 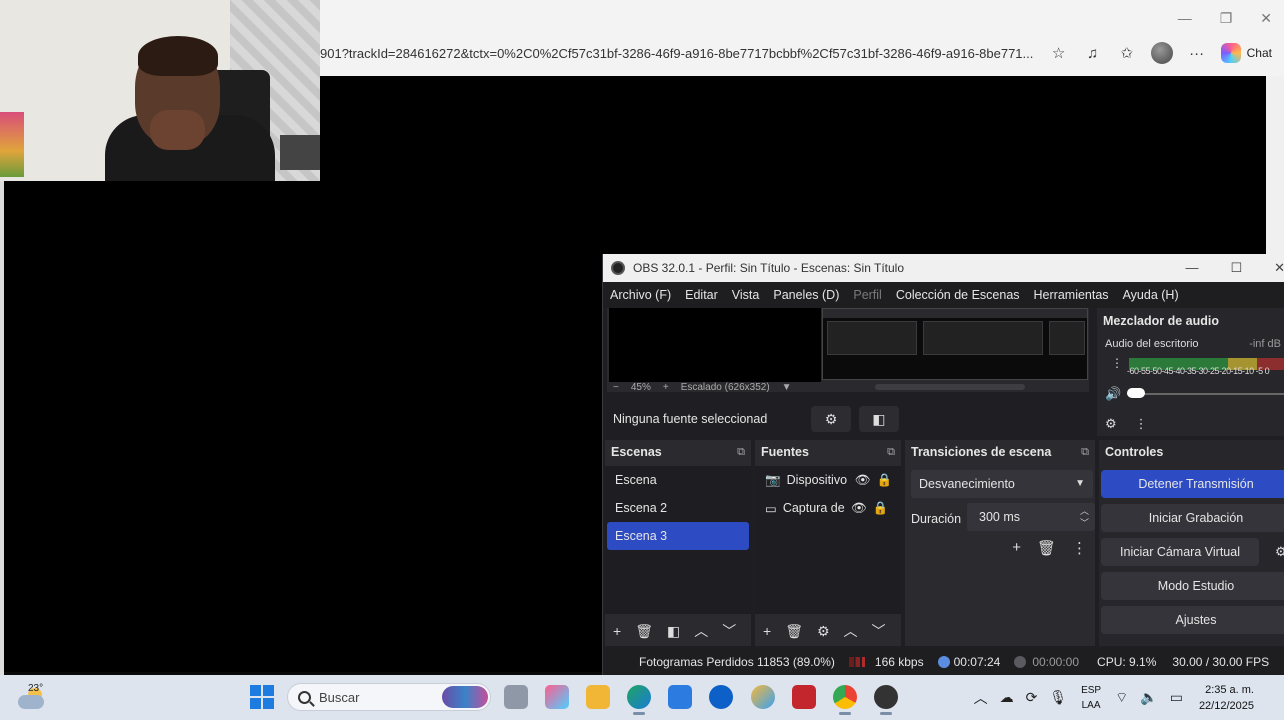 I want to click on microphone-icon: 🎙, so click(x=1058, y=697).